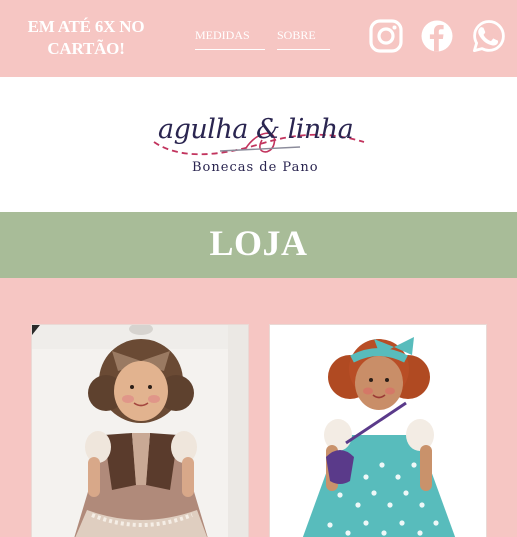 This screenshot has width=517, height=537. Describe the element at coordinates (255, 167) in the screenshot. I see `logo-tagline: Bonecas de Pano` at that location.